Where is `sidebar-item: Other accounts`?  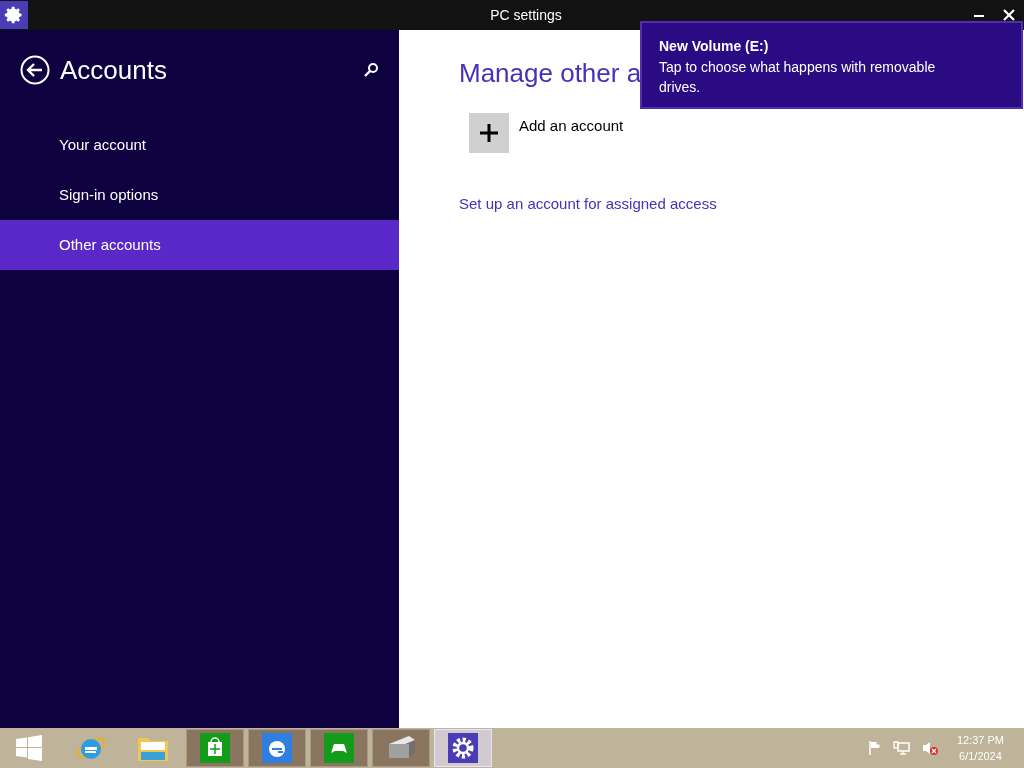
sidebar-item: Other accounts is located at coordinates (199, 245).